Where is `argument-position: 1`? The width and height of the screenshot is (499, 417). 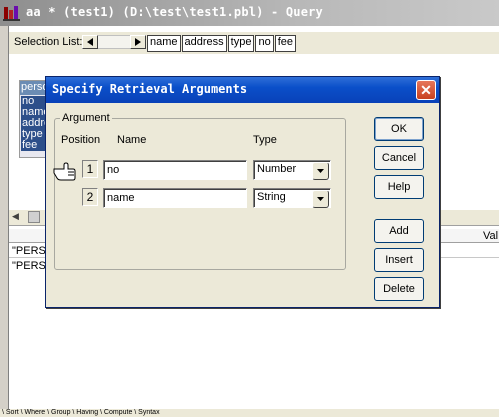
argument-position: 1 is located at coordinates (90, 169).